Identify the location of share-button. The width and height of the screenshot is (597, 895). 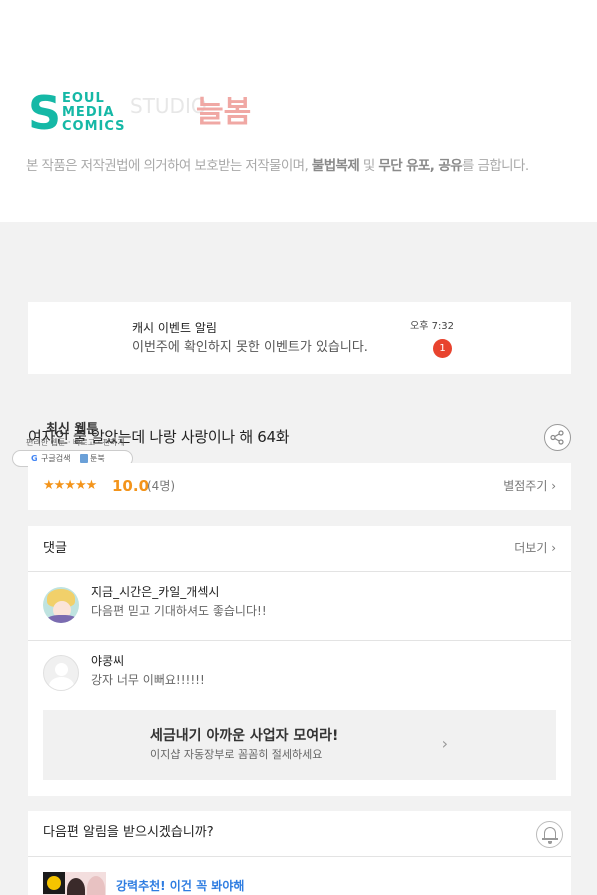
(557, 437).